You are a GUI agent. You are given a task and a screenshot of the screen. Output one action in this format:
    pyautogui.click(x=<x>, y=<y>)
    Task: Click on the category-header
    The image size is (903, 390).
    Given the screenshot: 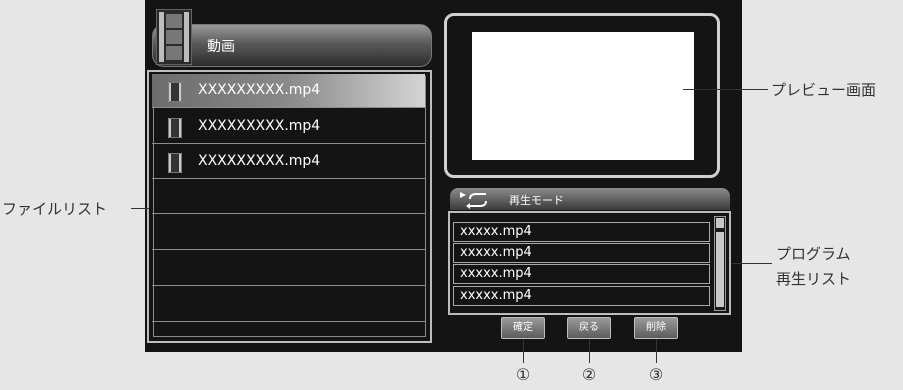 What is the action you would take?
    pyautogui.click(x=292, y=45)
    